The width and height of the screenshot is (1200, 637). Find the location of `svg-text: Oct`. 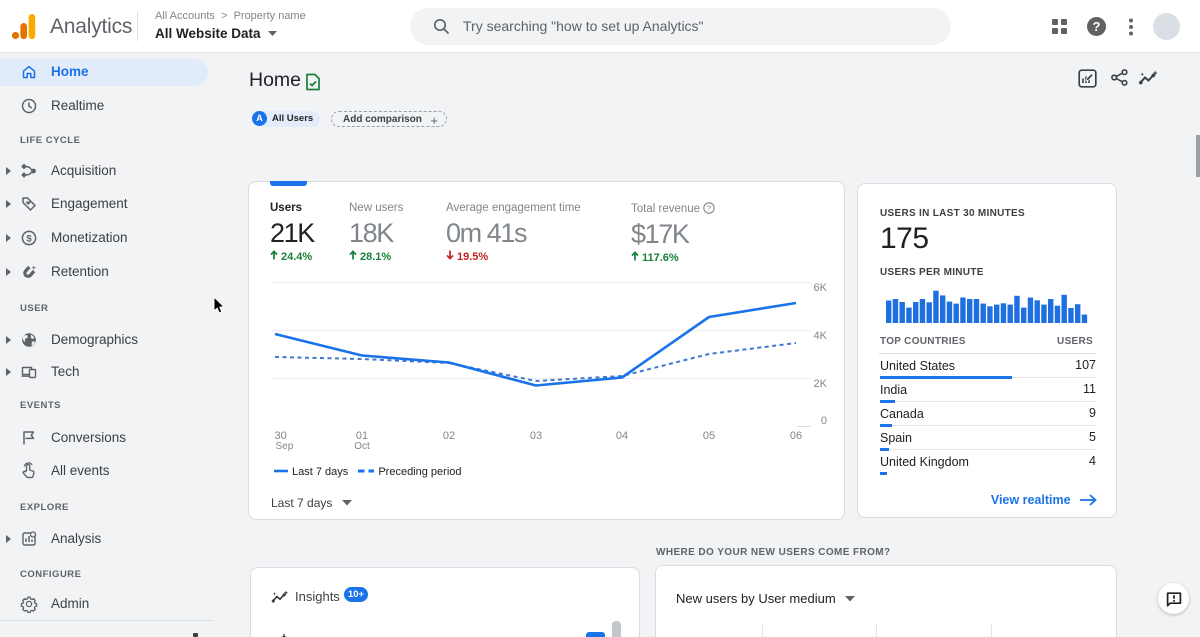

svg-text: Oct is located at coordinates (362, 446).